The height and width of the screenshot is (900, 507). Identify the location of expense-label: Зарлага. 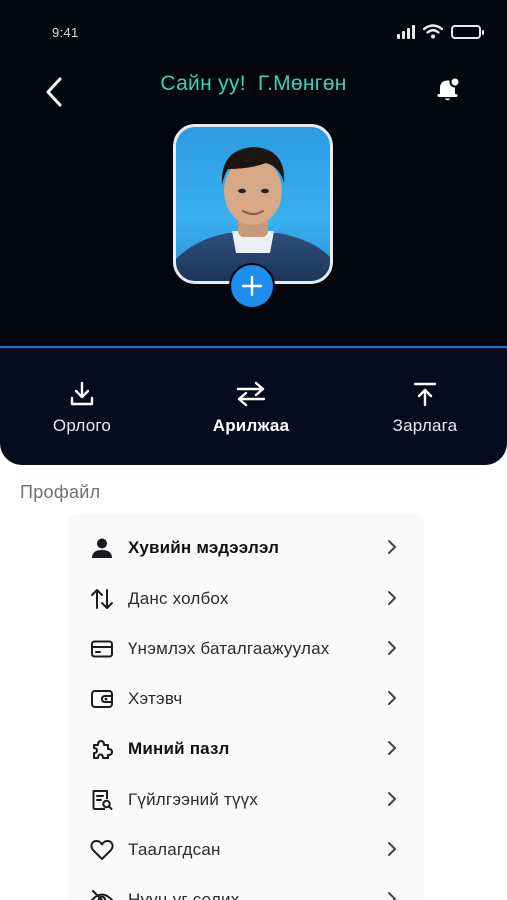
(425, 425).